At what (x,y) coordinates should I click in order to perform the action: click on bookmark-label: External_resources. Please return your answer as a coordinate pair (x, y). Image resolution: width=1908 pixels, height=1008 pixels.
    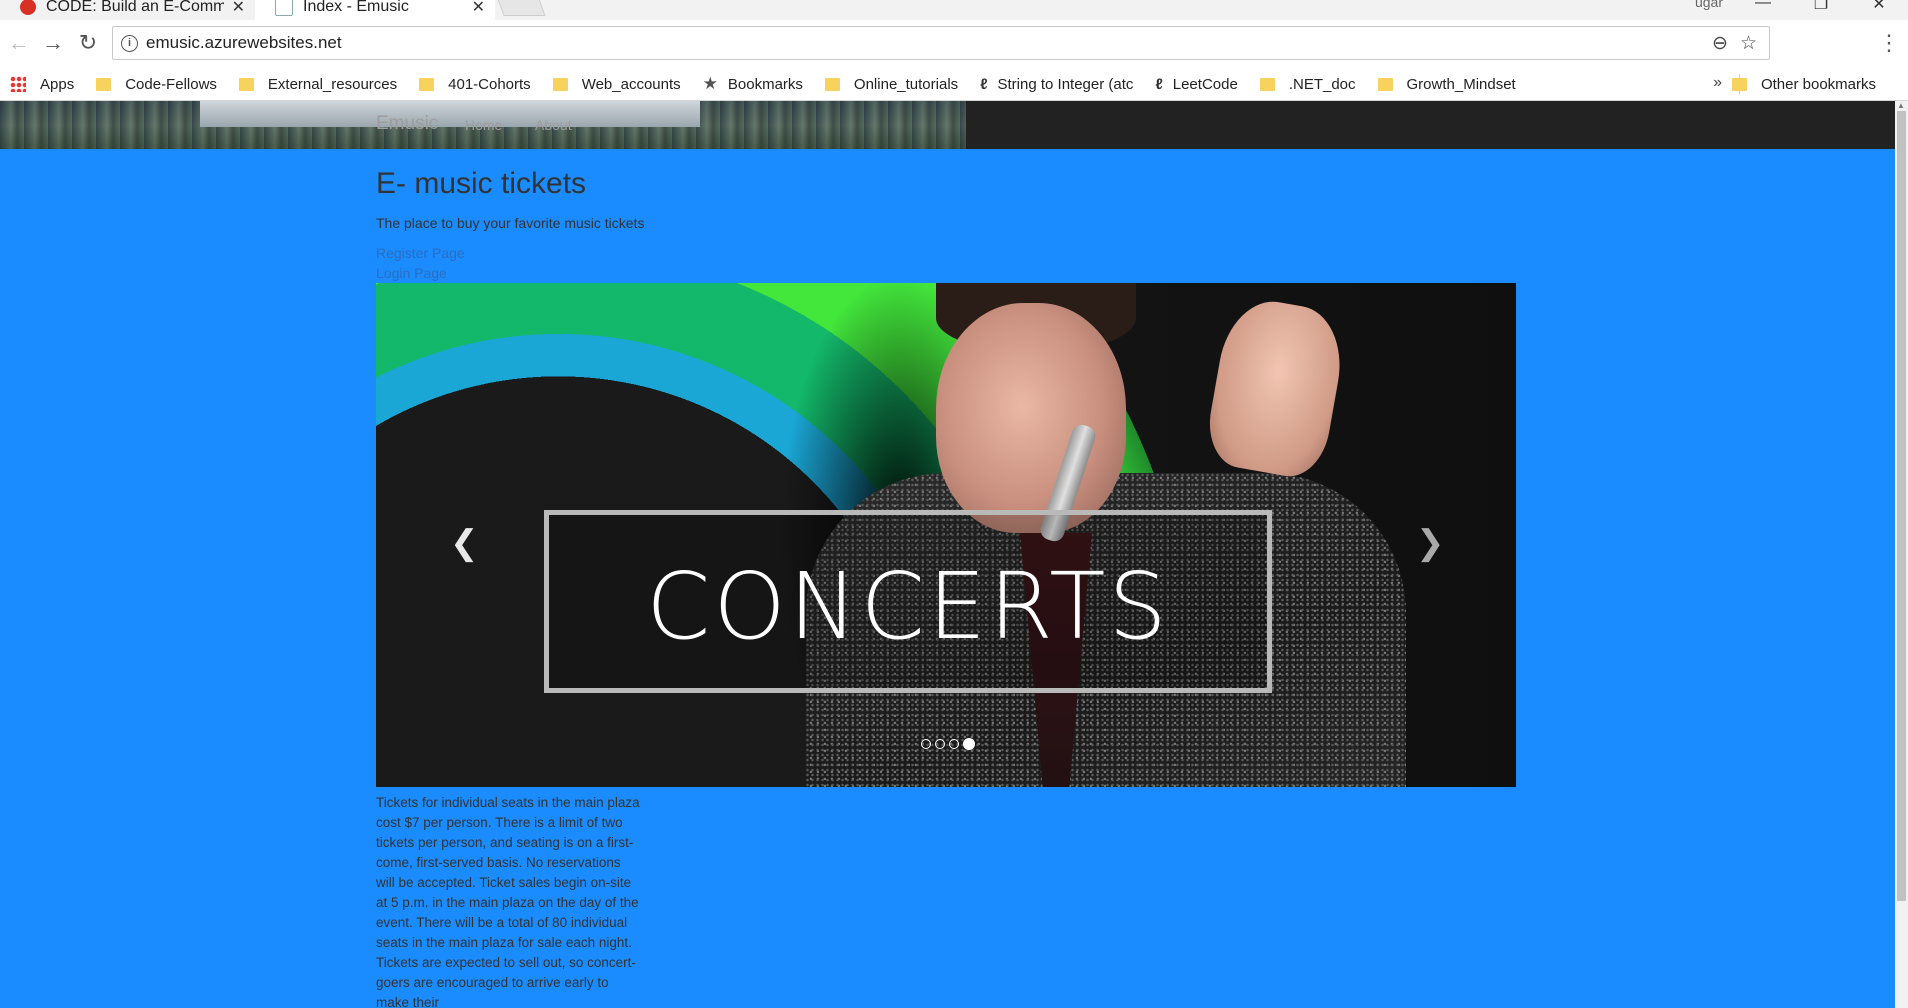
    Looking at the image, I should click on (332, 84).